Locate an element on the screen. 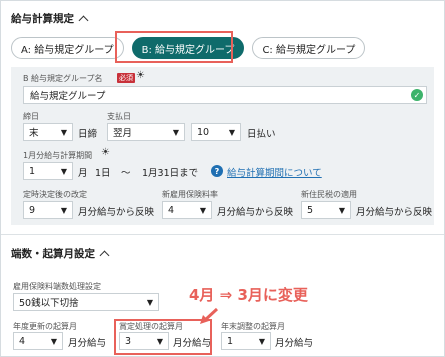 The height and width of the screenshot is (357, 445). closing-day-label: 締日 is located at coordinates (31, 116).